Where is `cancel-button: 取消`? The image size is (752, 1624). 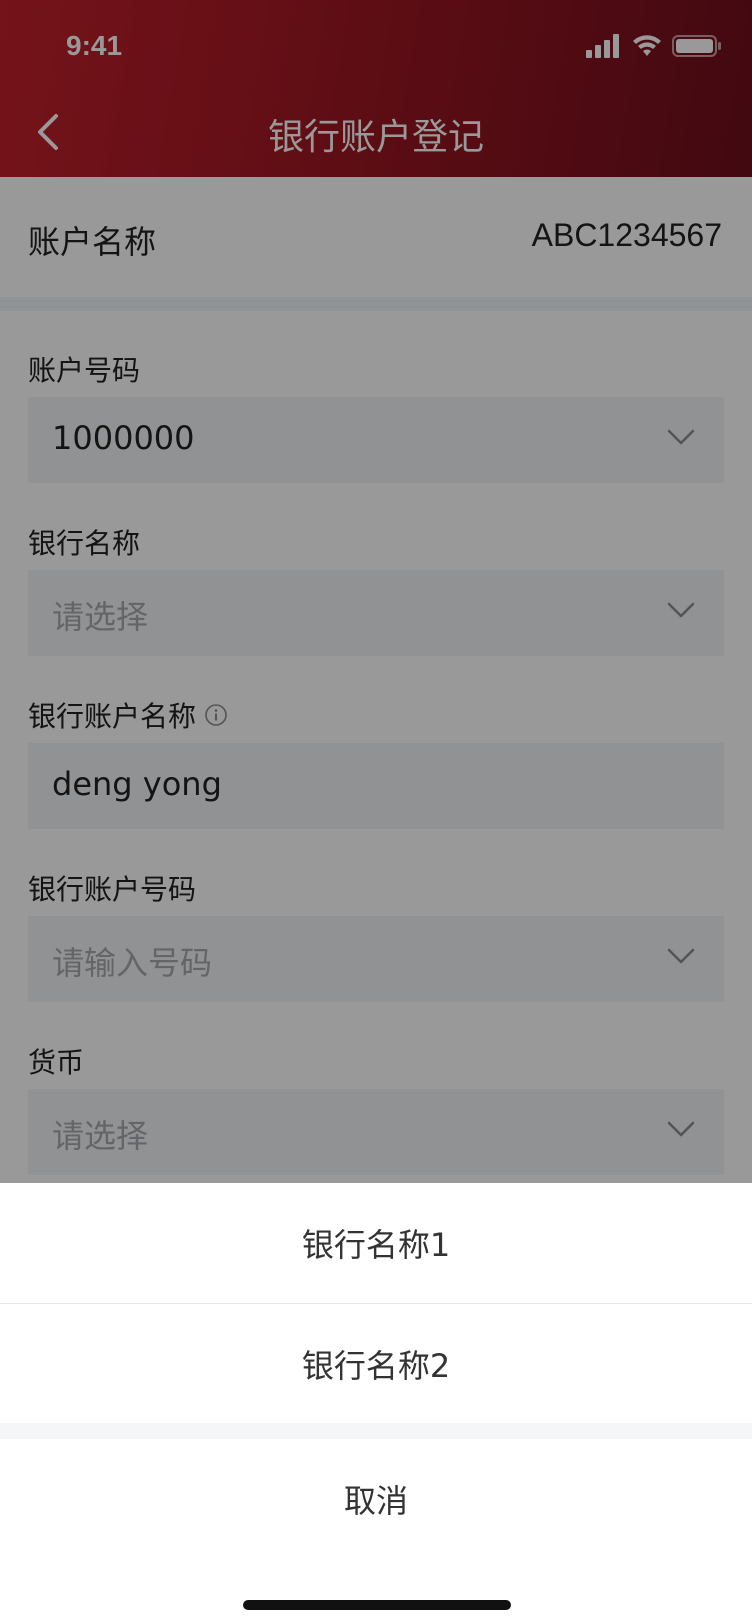
cancel-button: 取消 is located at coordinates (376, 1499).